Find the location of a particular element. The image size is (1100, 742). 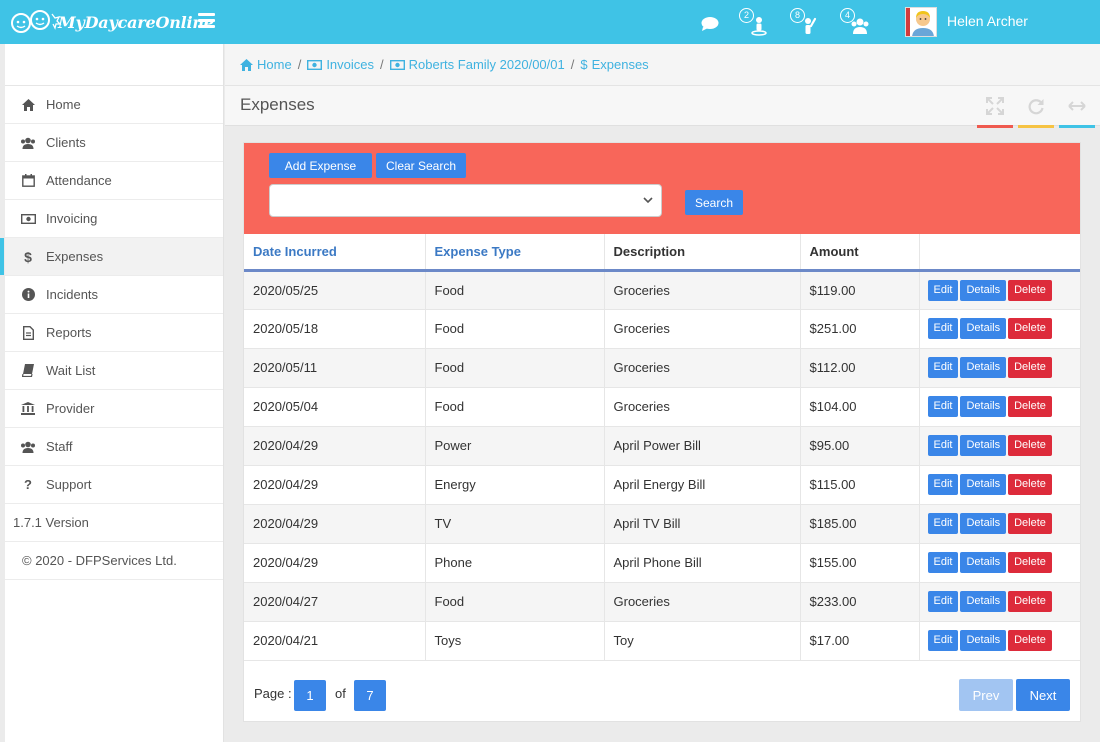

cell-description: April Phone Bill is located at coordinates (702, 563).